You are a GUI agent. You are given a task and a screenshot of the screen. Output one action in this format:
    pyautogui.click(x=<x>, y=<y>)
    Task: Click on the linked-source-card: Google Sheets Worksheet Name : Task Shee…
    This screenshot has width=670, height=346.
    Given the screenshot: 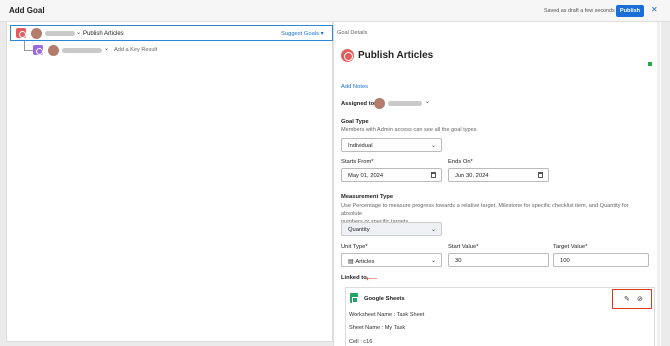 What is the action you would take?
    pyautogui.click(x=500, y=316)
    